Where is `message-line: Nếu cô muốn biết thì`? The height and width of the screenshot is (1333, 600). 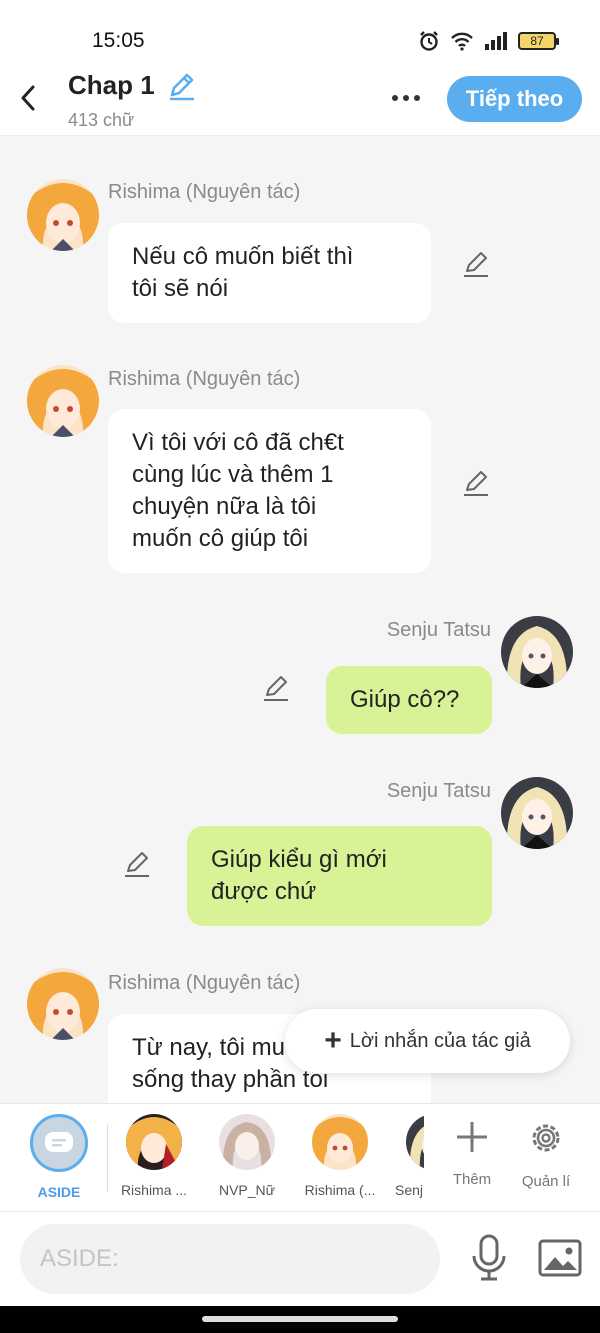
message-line: Nếu cô muốn biết thì is located at coordinates (243, 256).